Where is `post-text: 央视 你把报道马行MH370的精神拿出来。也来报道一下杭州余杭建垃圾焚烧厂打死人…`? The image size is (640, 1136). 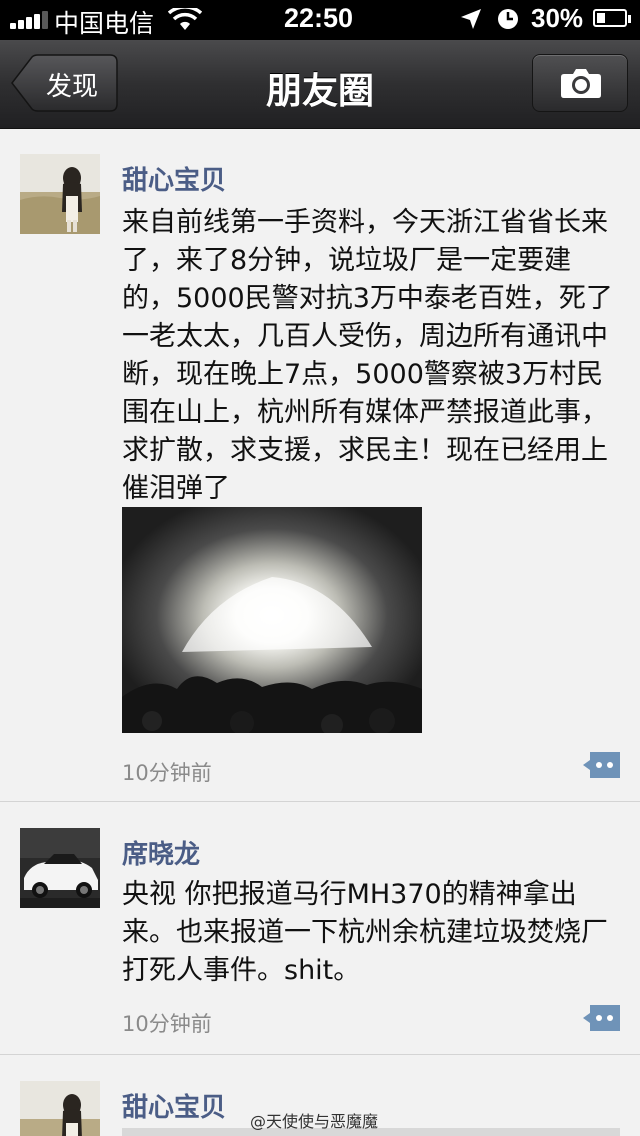
post-text: 央视 你把报道马行MH370的精神拿出来。也来报道一下杭州余杭建垃圾焚烧厂打死人… is located at coordinates (365, 932).